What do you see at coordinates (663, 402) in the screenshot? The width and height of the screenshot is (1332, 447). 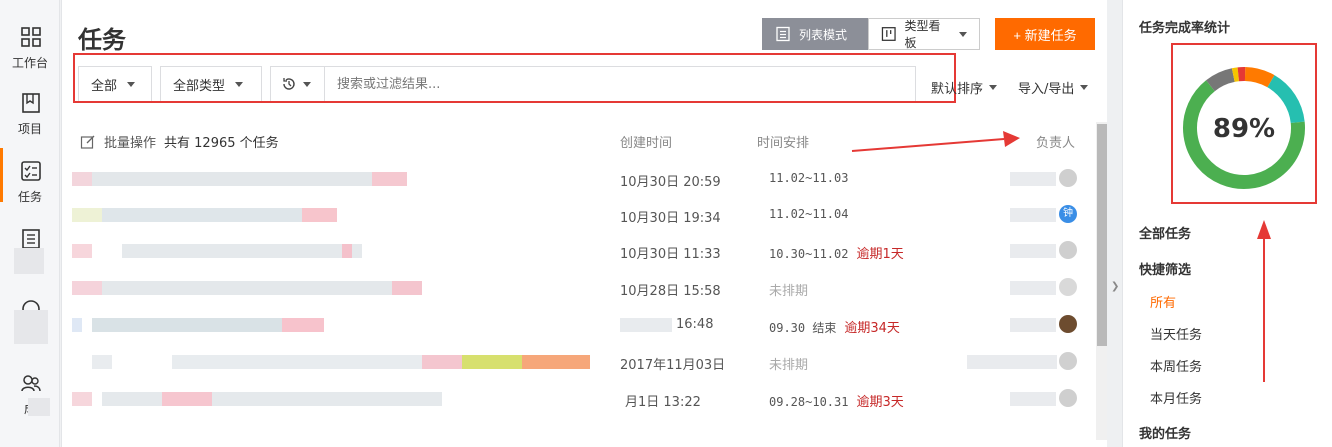 I see `created-time: 月1日 13:22` at bounding box center [663, 402].